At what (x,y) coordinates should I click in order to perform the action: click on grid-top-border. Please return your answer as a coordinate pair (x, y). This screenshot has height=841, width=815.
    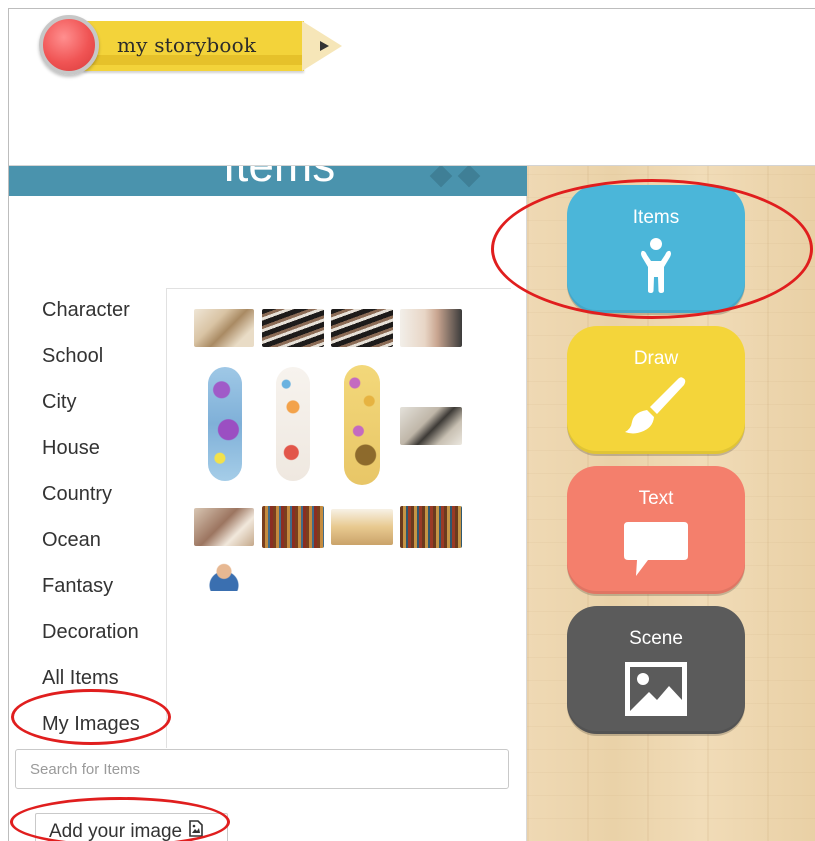
    Looking at the image, I should click on (338, 288).